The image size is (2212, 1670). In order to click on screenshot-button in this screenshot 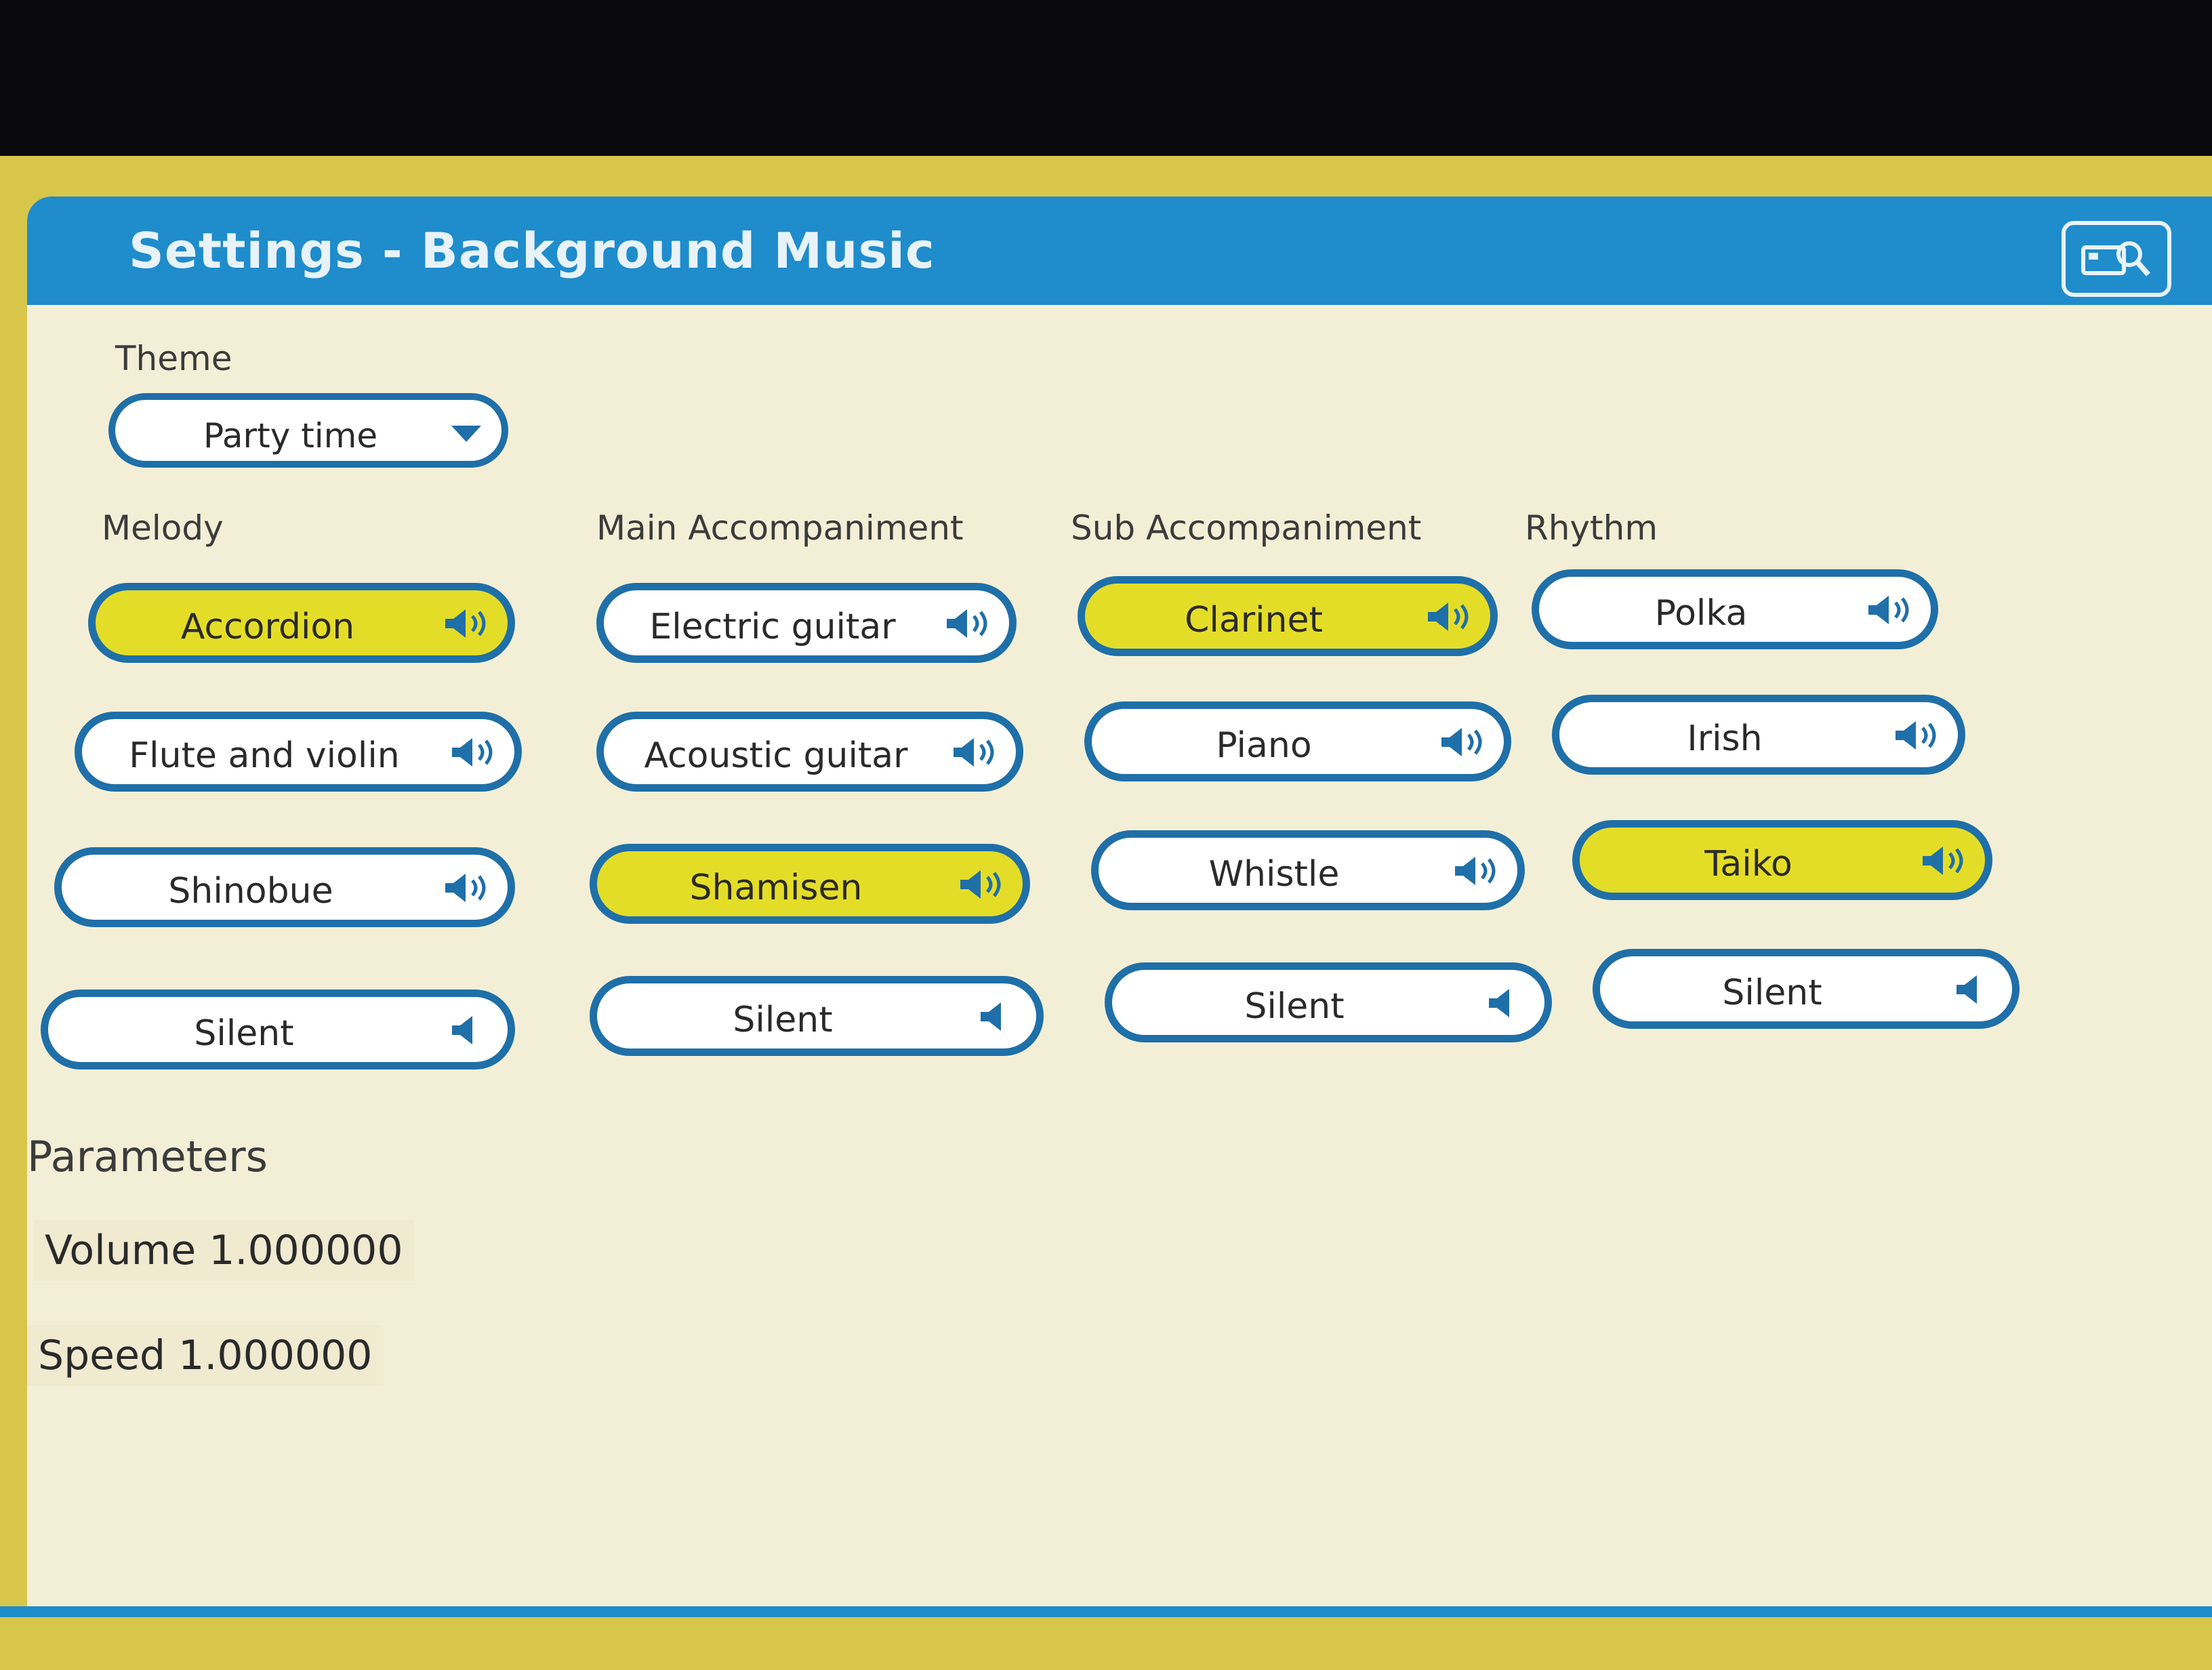, I will do `click(2116, 259)`.